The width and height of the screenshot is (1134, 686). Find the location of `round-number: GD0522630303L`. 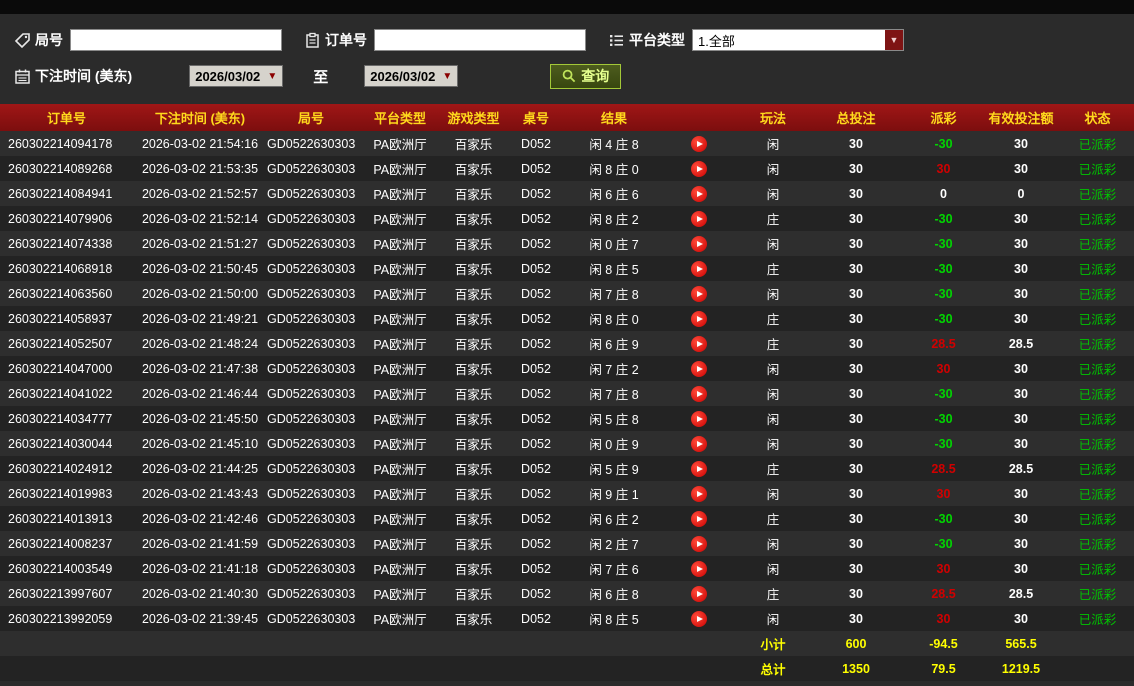

round-number: GD0522630303L is located at coordinates (311, 343).